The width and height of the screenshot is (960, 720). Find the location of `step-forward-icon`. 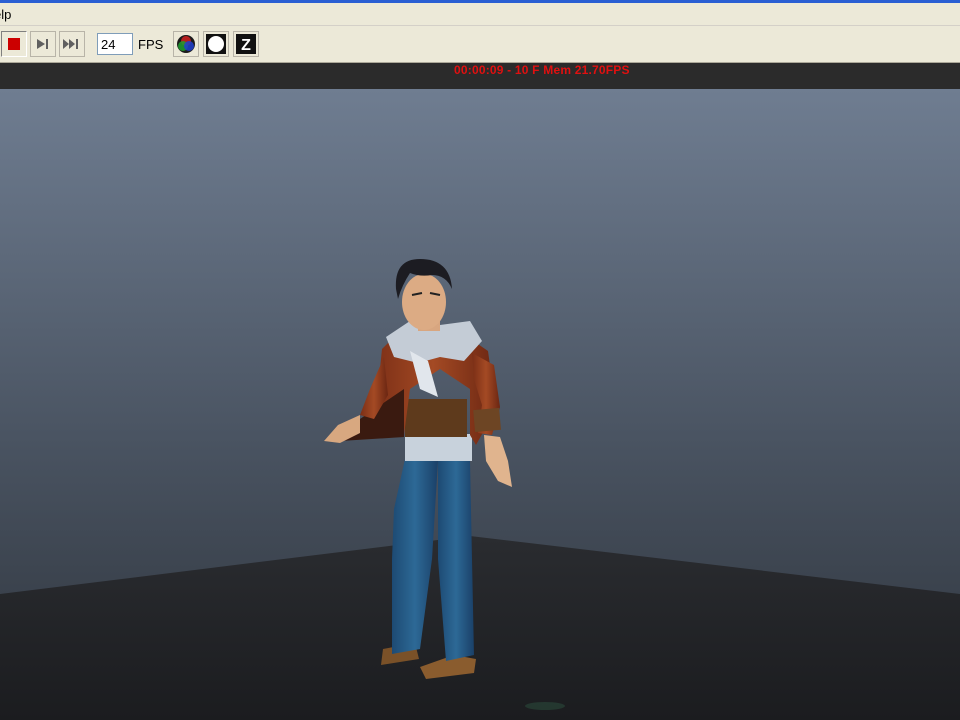

step-forward-icon is located at coordinates (42, 44).